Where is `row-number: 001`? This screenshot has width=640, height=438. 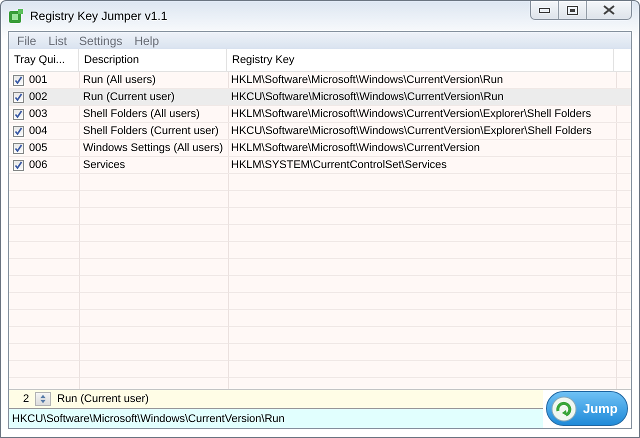
row-number: 001 is located at coordinates (38, 80).